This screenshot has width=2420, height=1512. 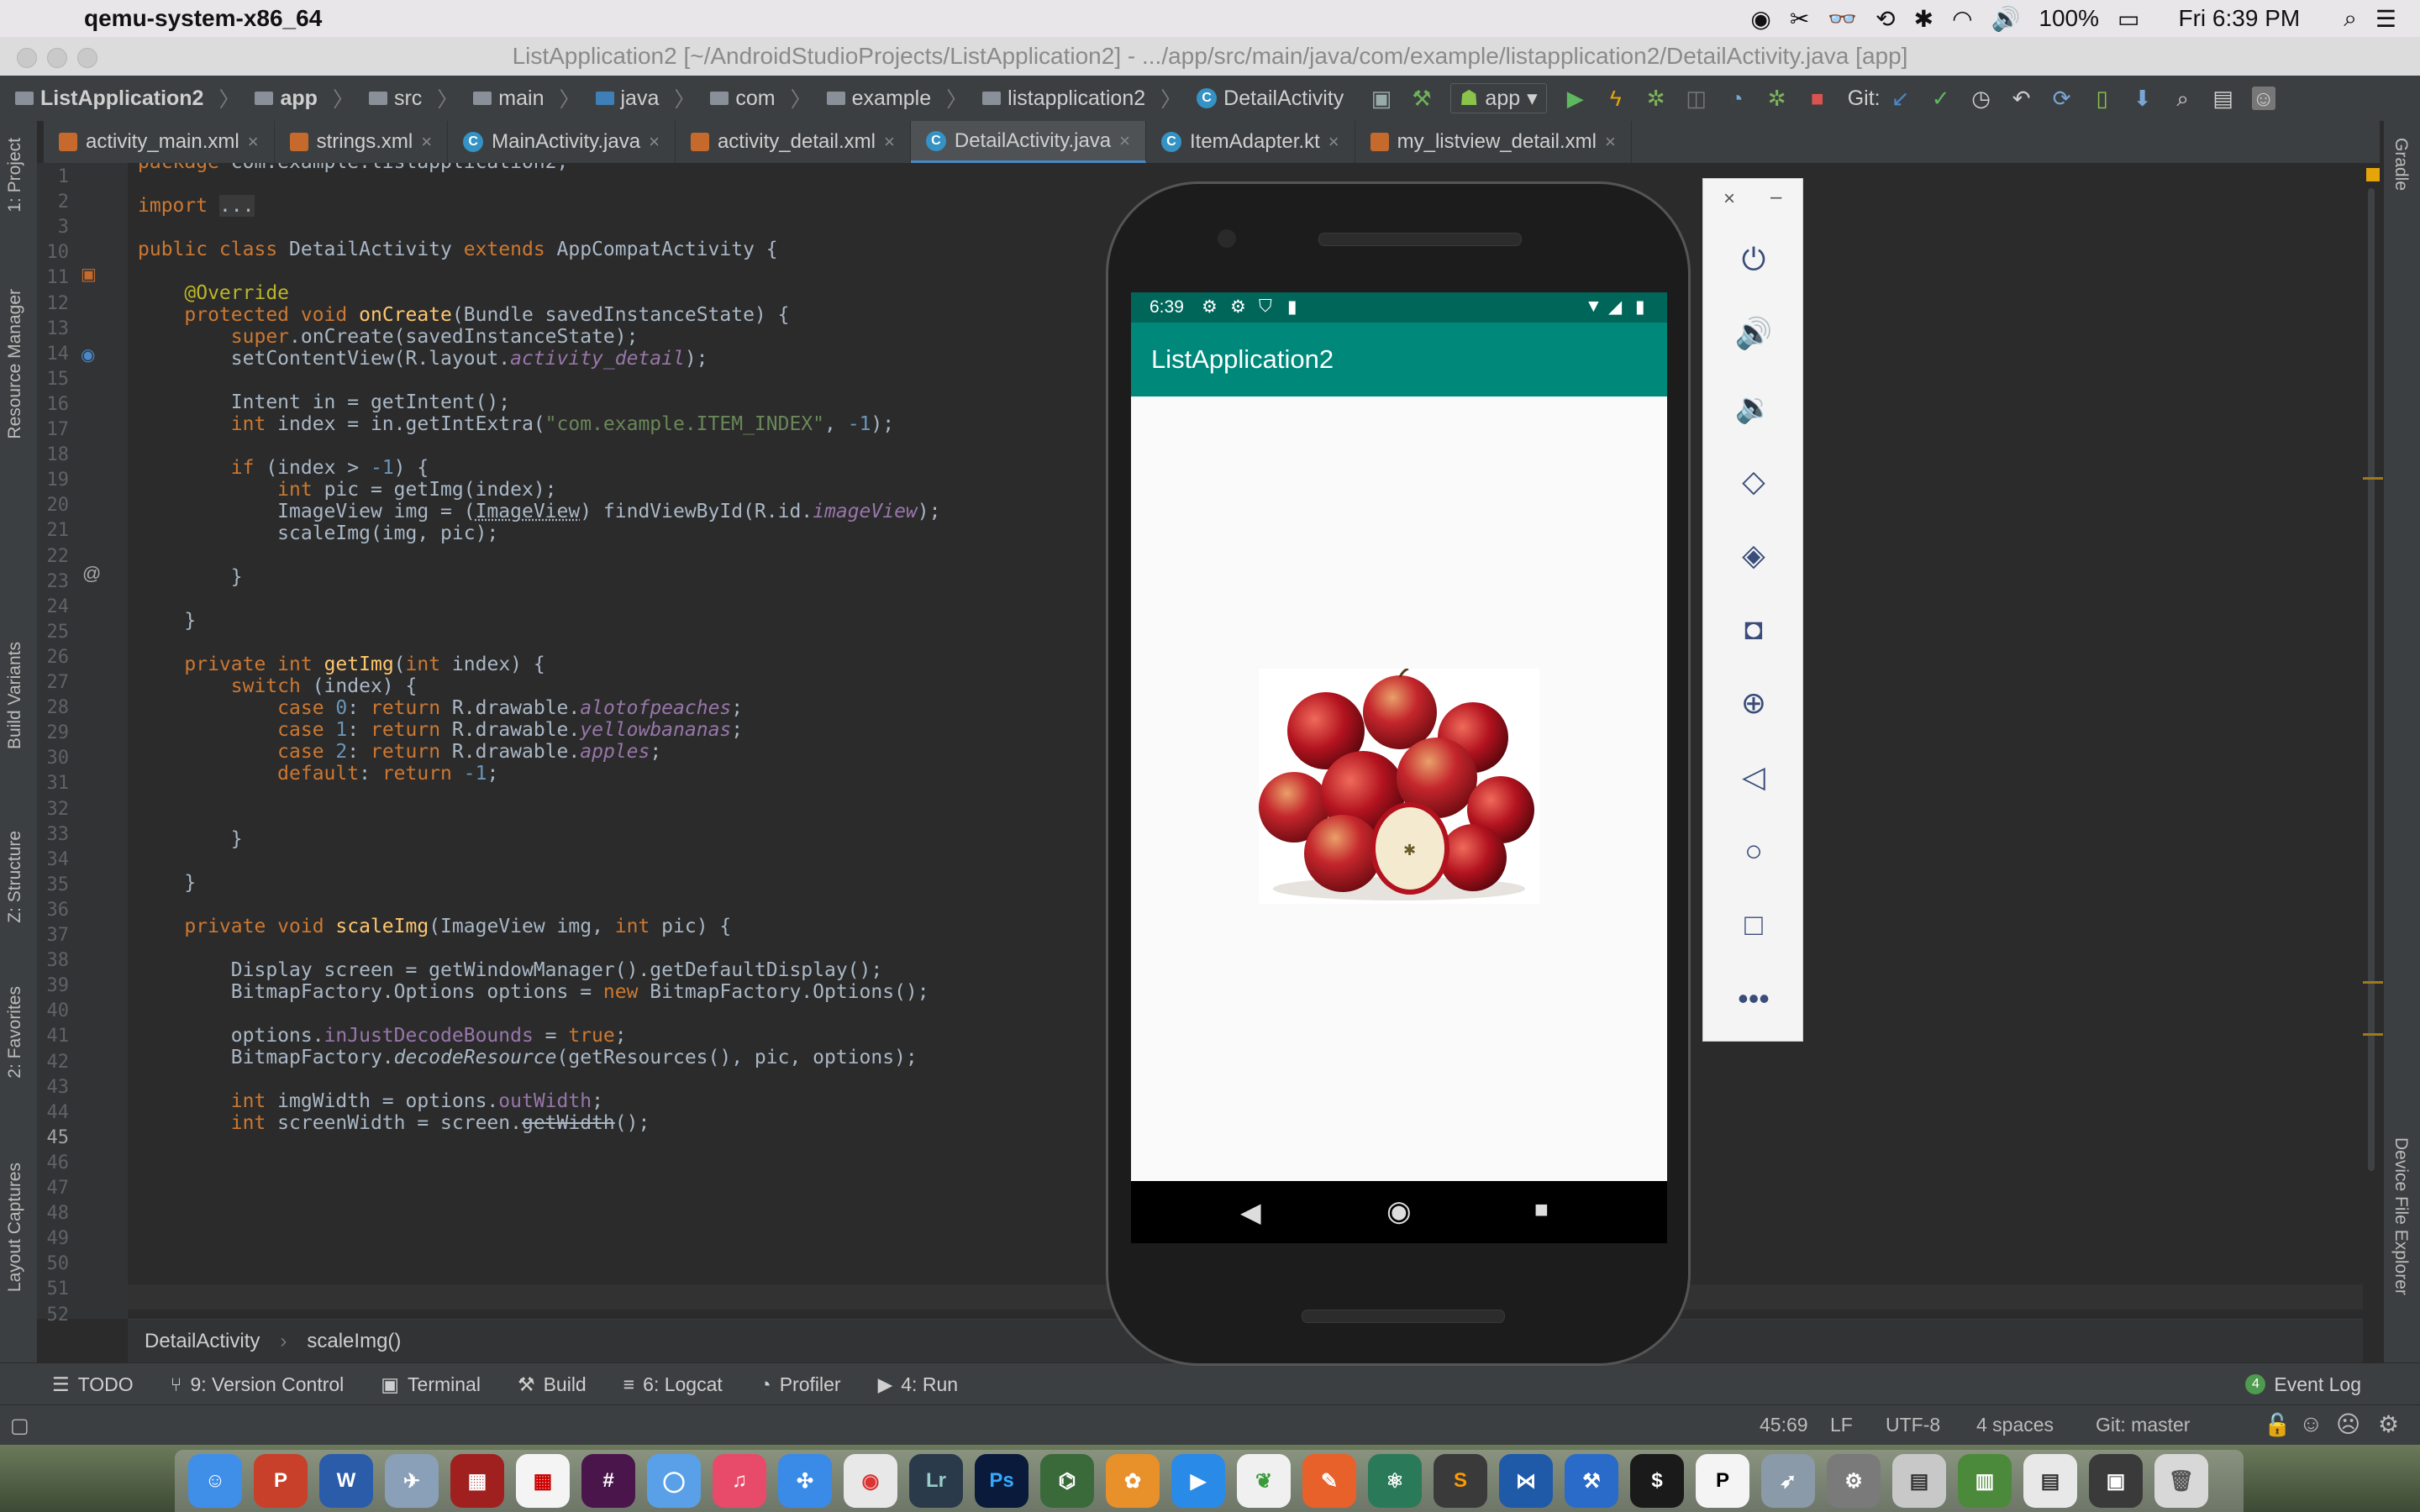 I want to click on time-machine-icon: ⟲, so click(x=1885, y=19).